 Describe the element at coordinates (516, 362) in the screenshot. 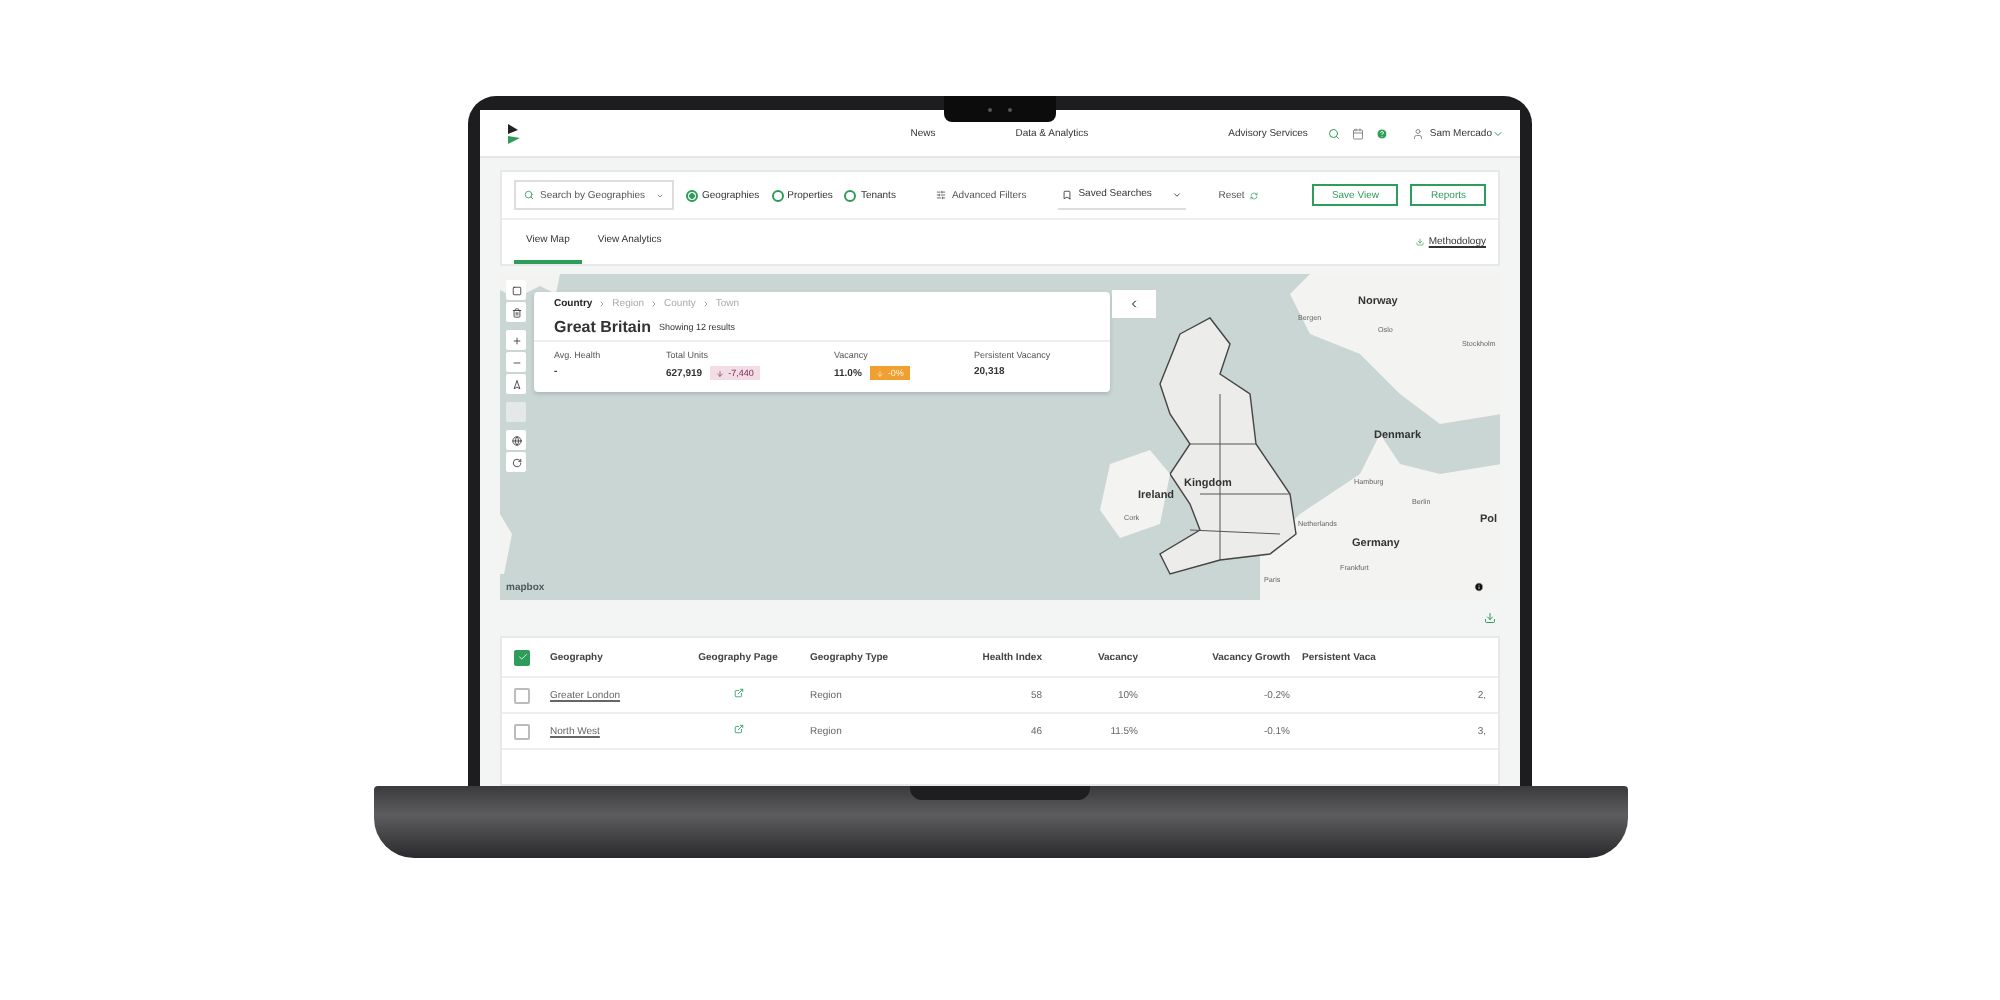

I see `zoom-out-icon` at that location.